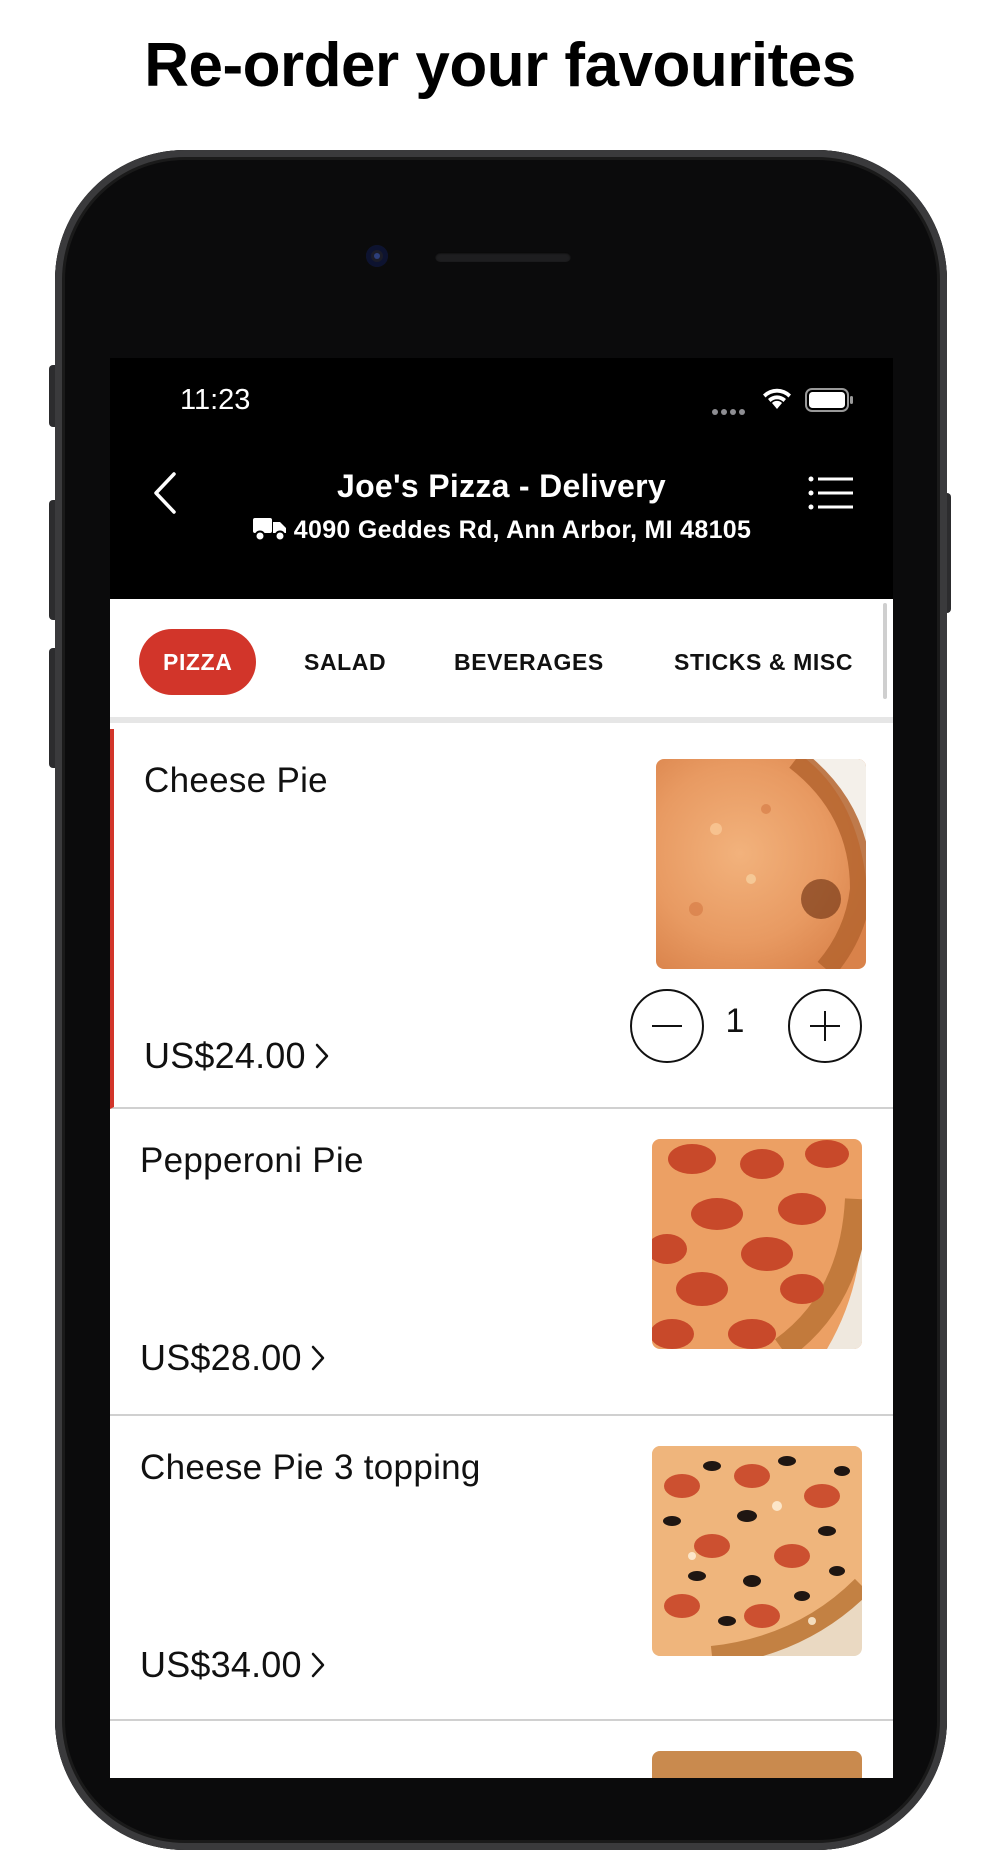 Image resolution: width=1000 pixels, height=1850 pixels. Describe the element at coordinates (501, 486) in the screenshot. I see `store-title: Joe's Pizza - Delivery` at that location.